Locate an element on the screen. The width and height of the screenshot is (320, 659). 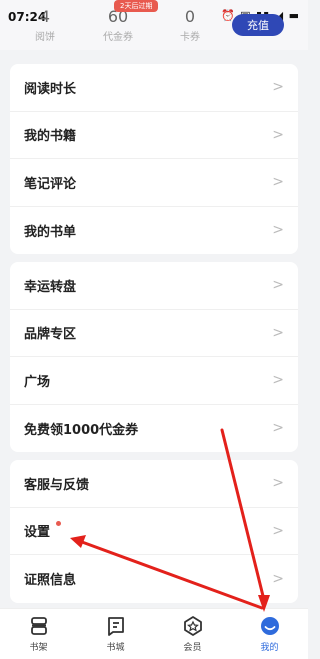
nav-label: 书架 is located at coordinates (38, 648).